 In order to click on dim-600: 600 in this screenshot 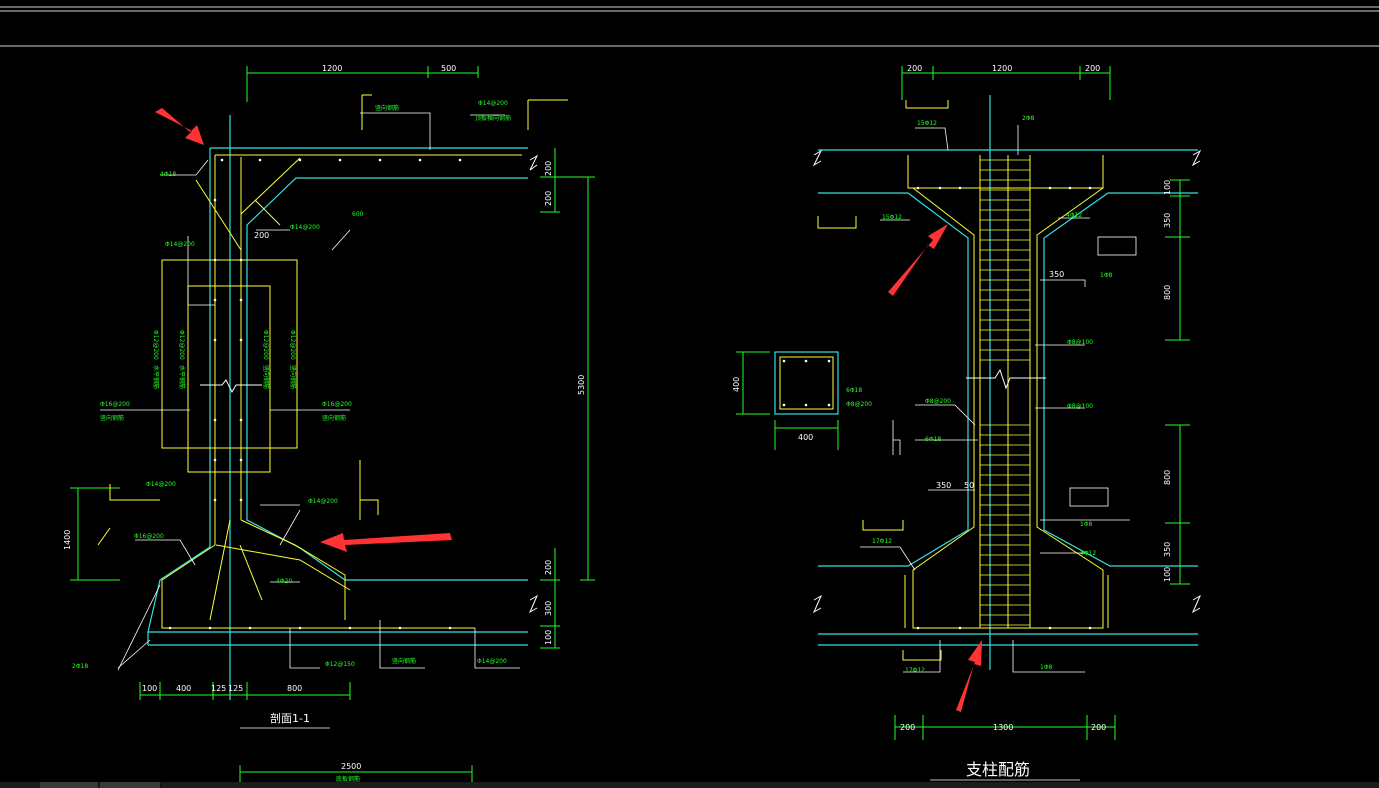, I will do `click(358, 214)`.